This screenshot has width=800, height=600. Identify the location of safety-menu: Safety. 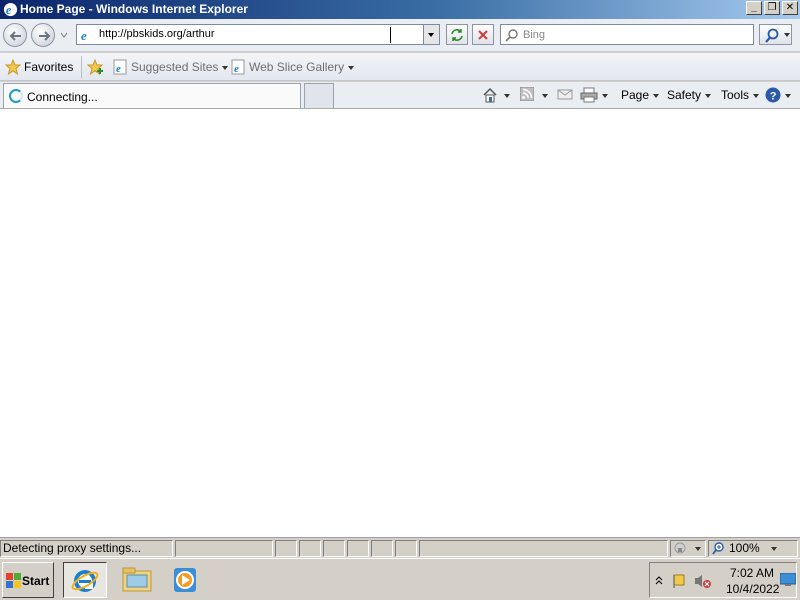
(689, 95).